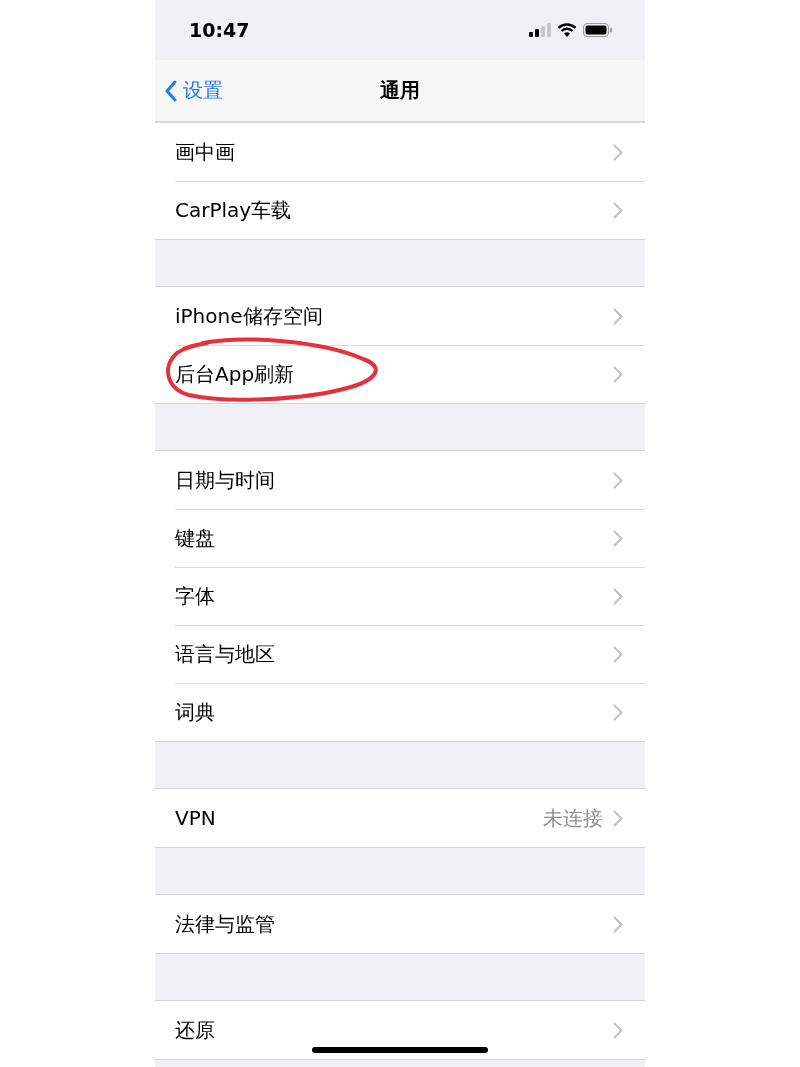 This screenshot has height=1067, width=800. I want to click on row-label: 还原, so click(195, 1030).